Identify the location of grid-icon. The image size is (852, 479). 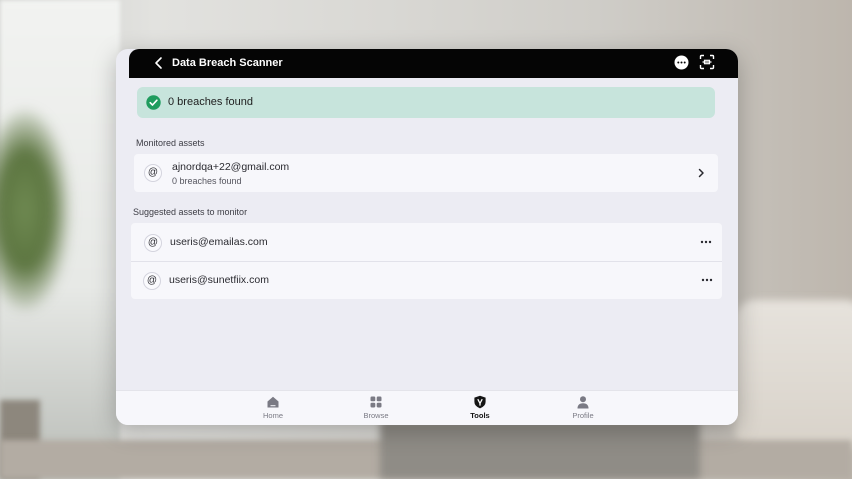
(376, 402).